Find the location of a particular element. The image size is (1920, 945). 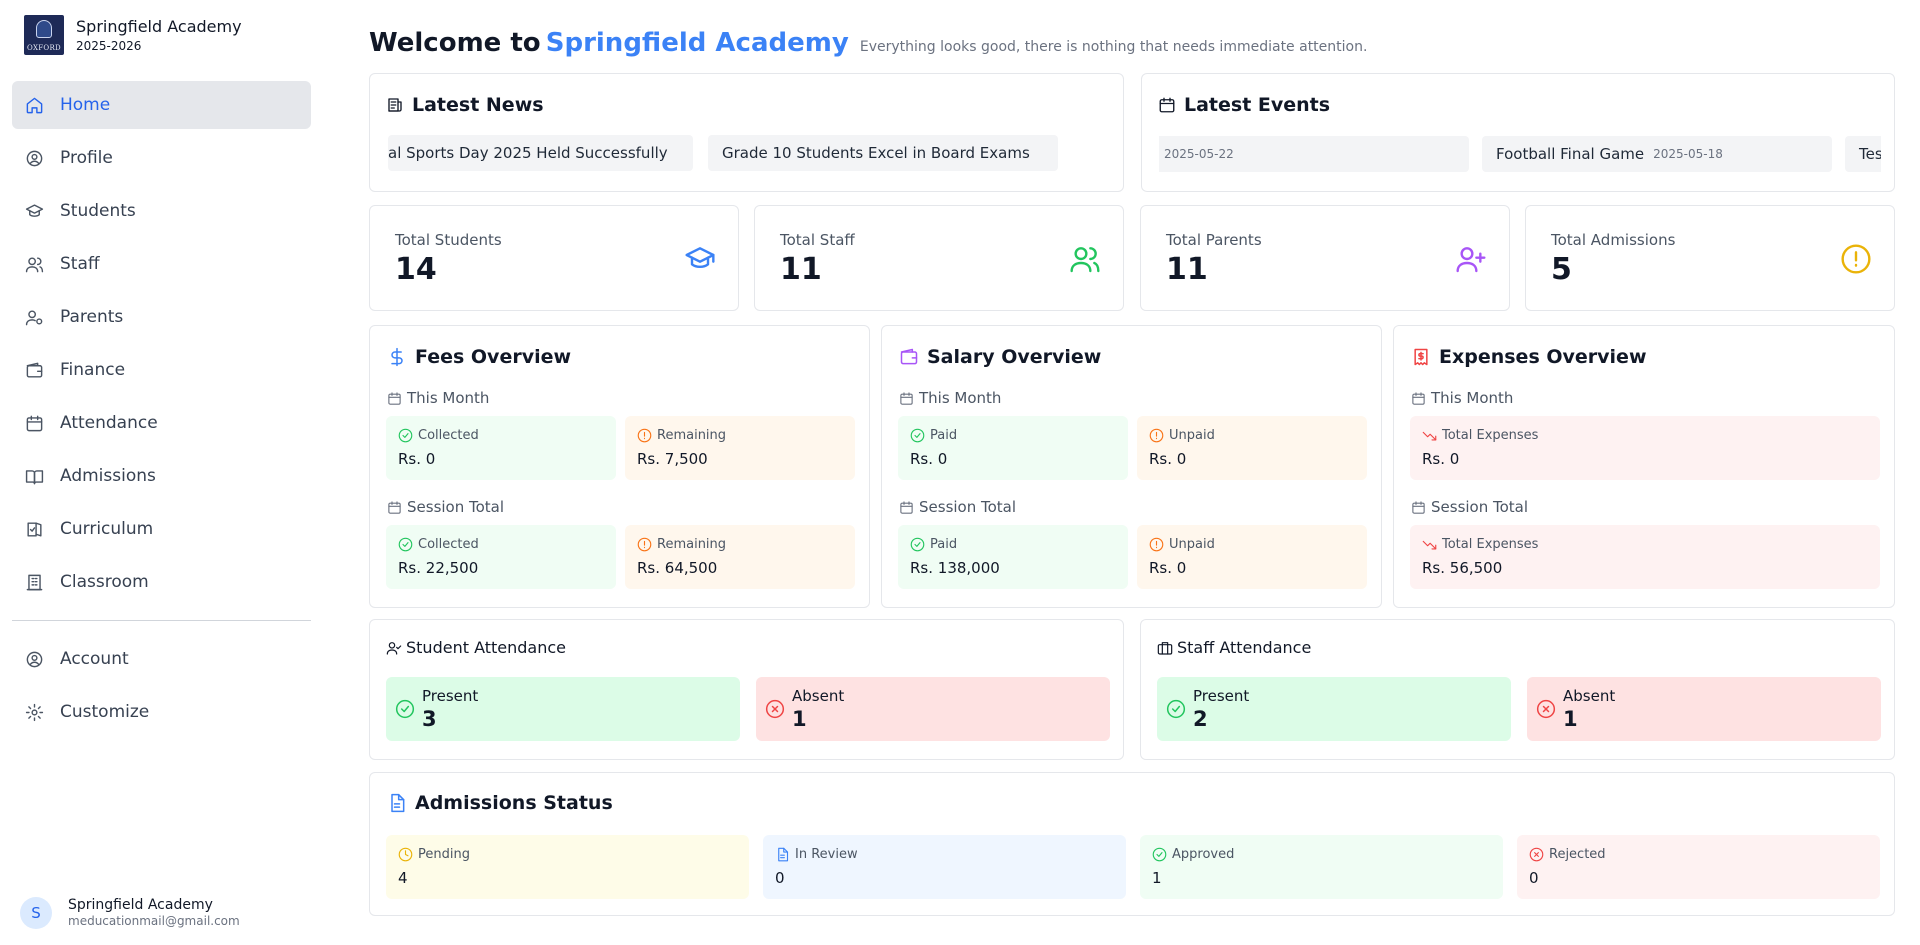

staff-present: Present 2 is located at coordinates (1334, 709).